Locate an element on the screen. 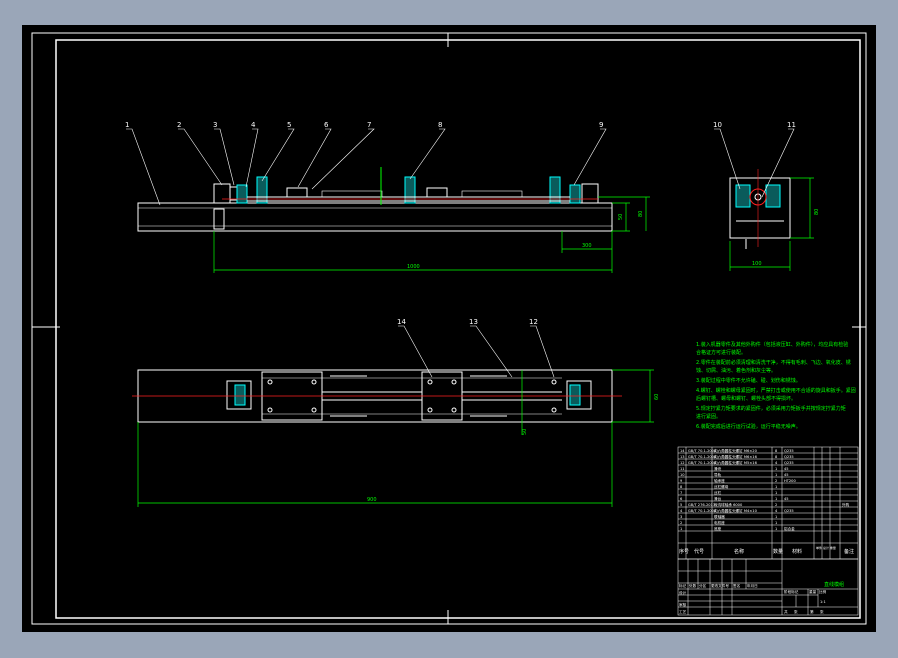 Image resolution: width=898 pixels, height=658 pixels. bom-note: 外购 is located at coordinates (846, 504).